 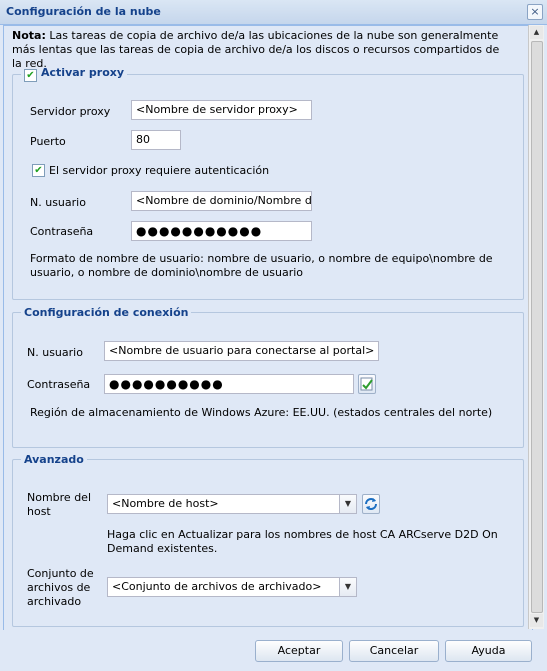 I want to click on button-bar: Aceptar Cancelar Ayuda, so click(x=273, y=650).